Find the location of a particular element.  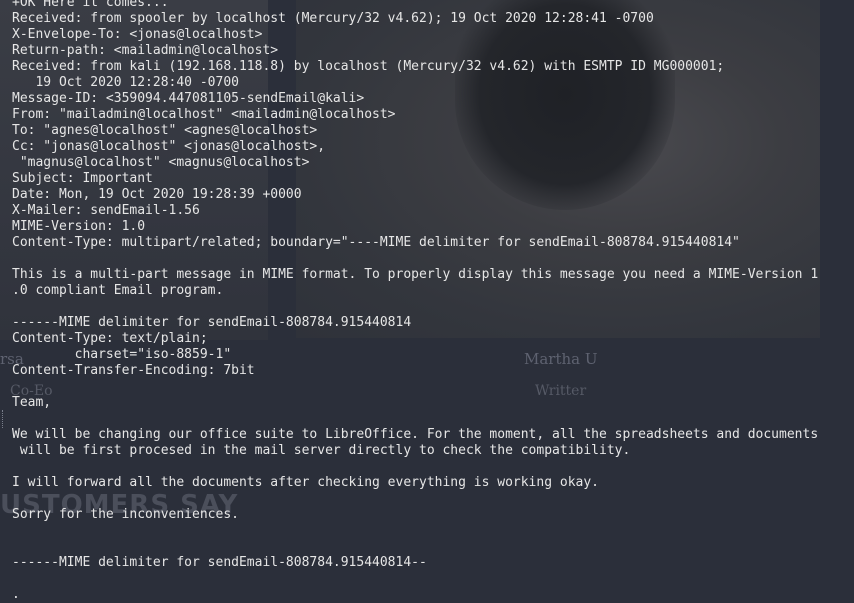

terminal-line: Content-Type: text/plain; is located at coordinates (110, 338).